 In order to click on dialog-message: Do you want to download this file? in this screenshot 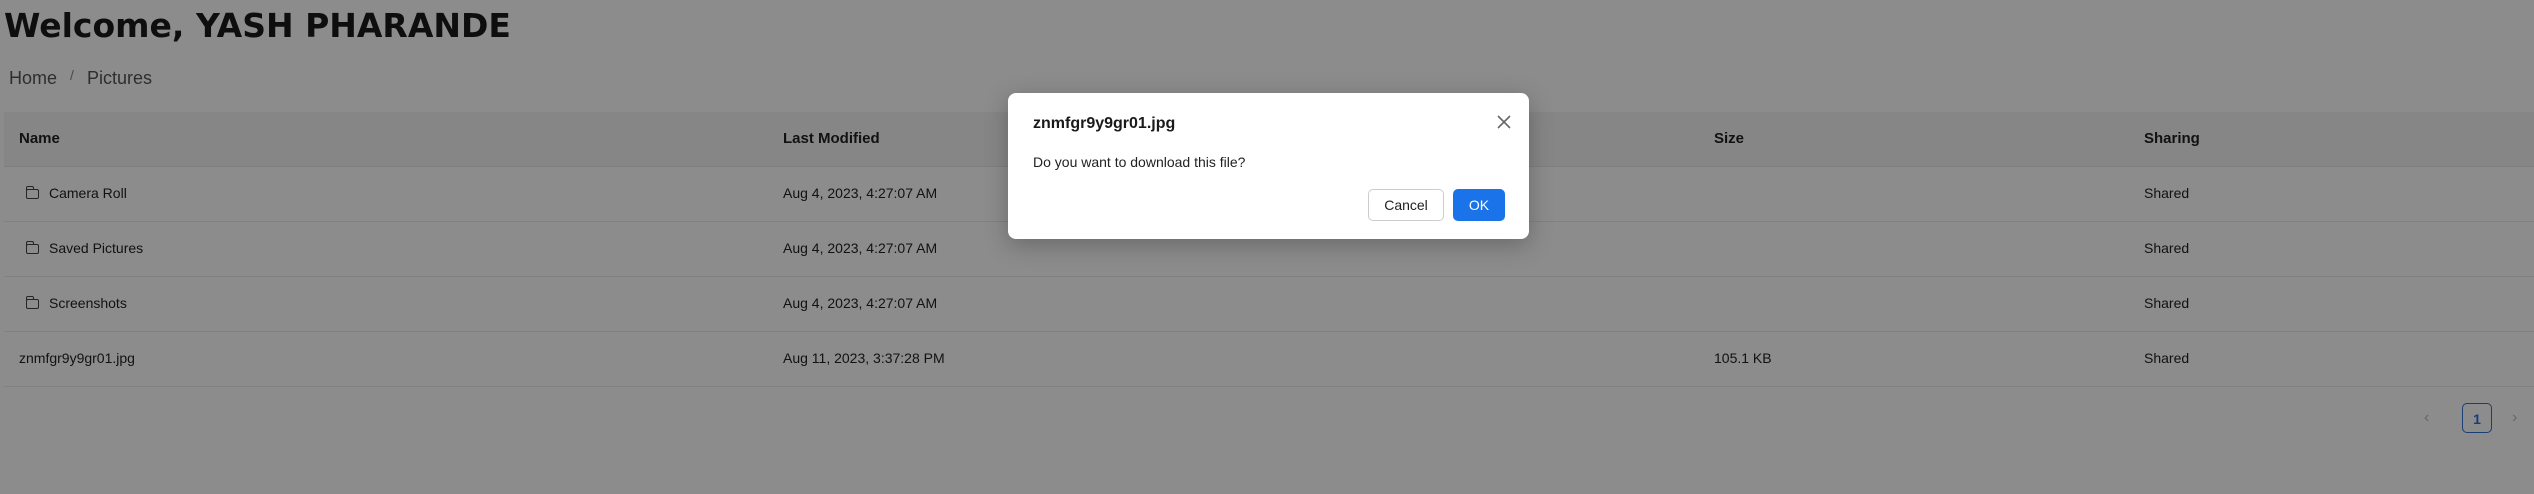, I will do `click(1139, 162)`.